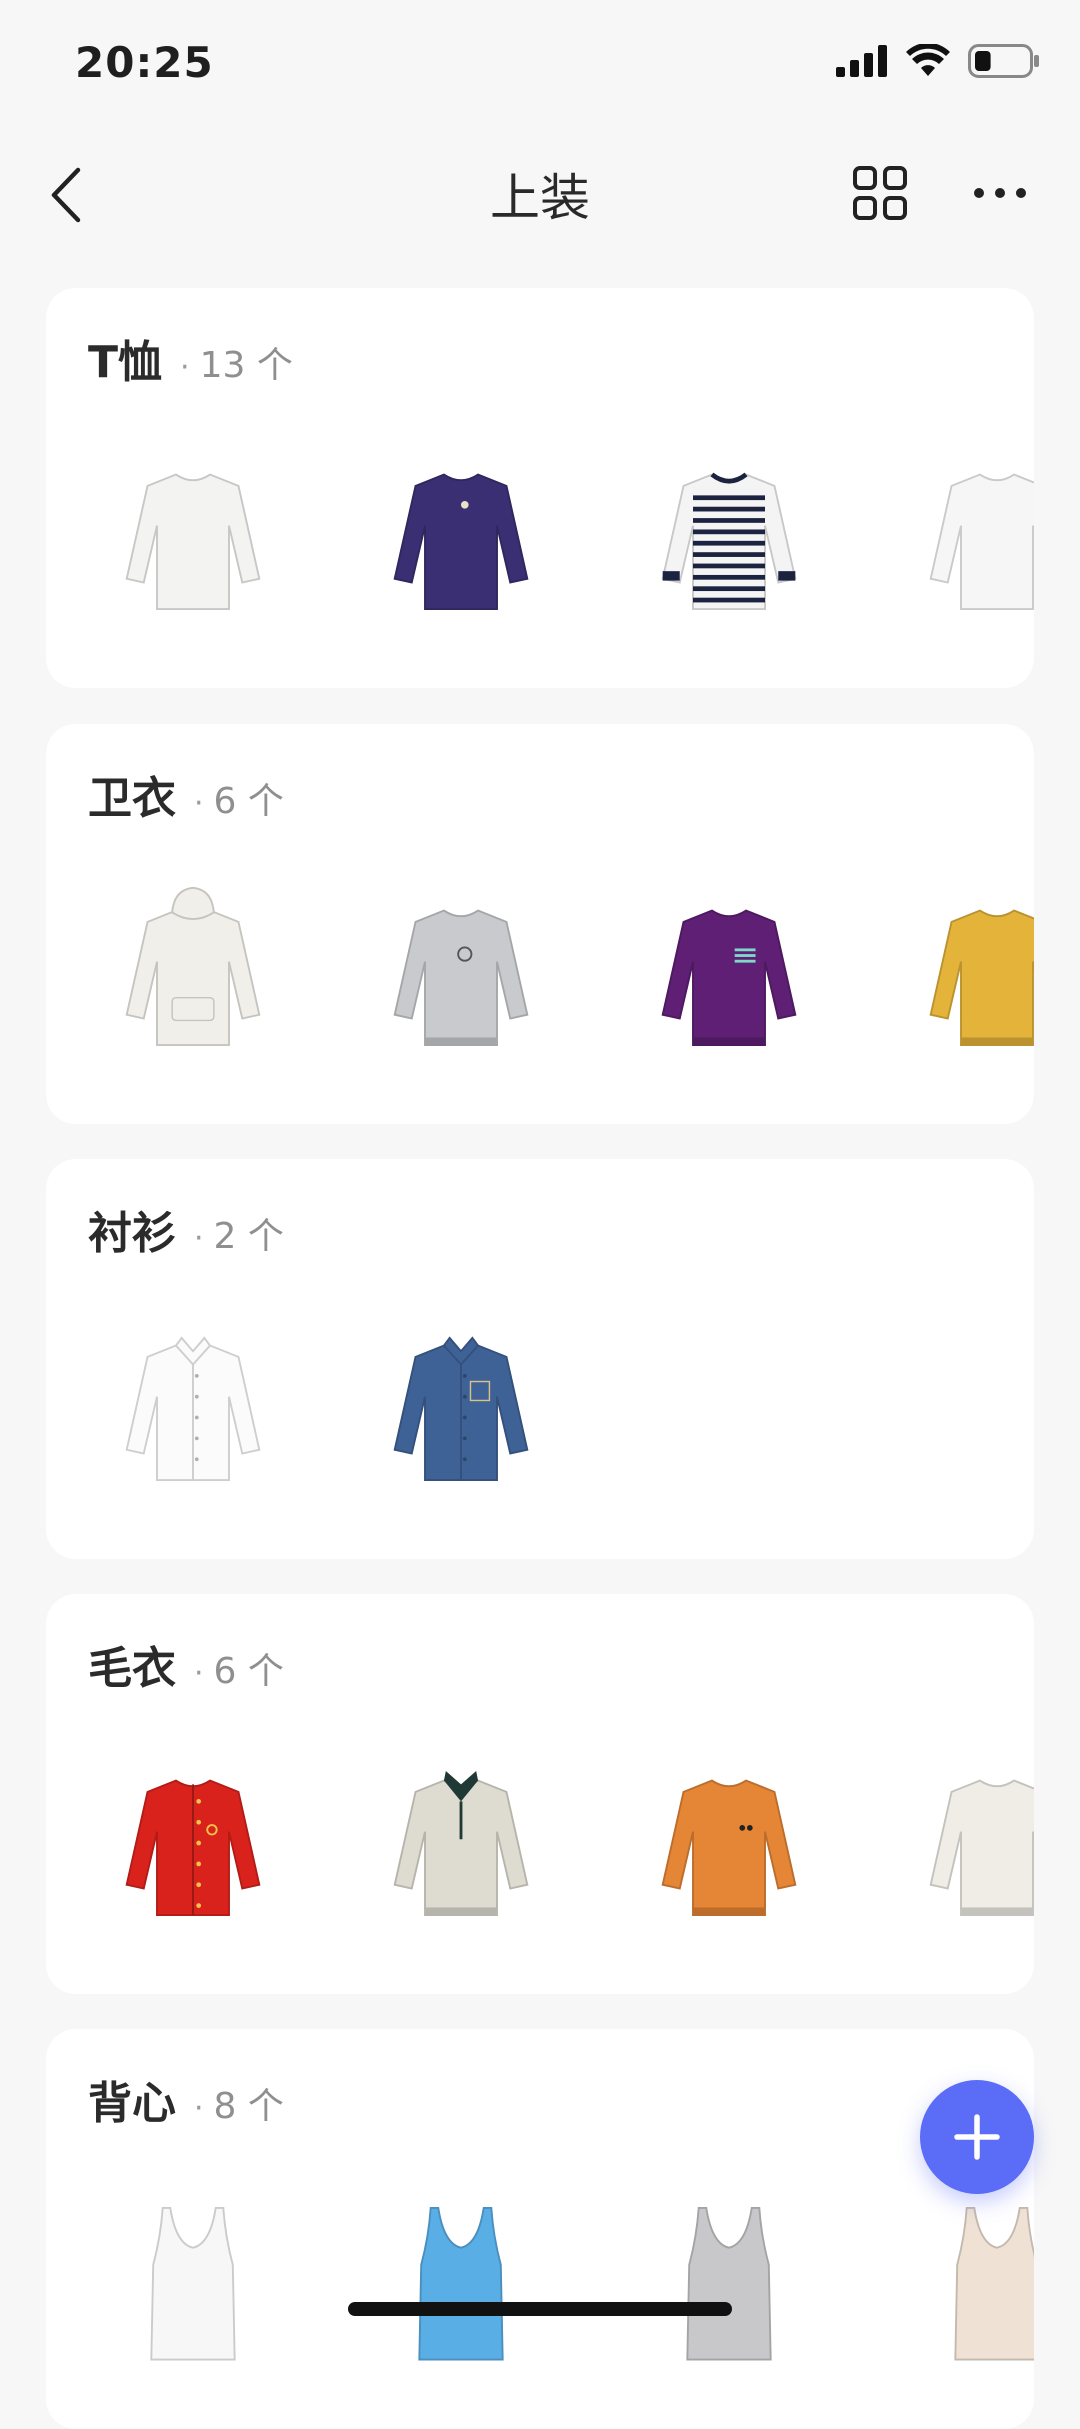 This screenshot has width=1080, height=2429. I want to click on category-count: 8 个, so click(248, 2106).